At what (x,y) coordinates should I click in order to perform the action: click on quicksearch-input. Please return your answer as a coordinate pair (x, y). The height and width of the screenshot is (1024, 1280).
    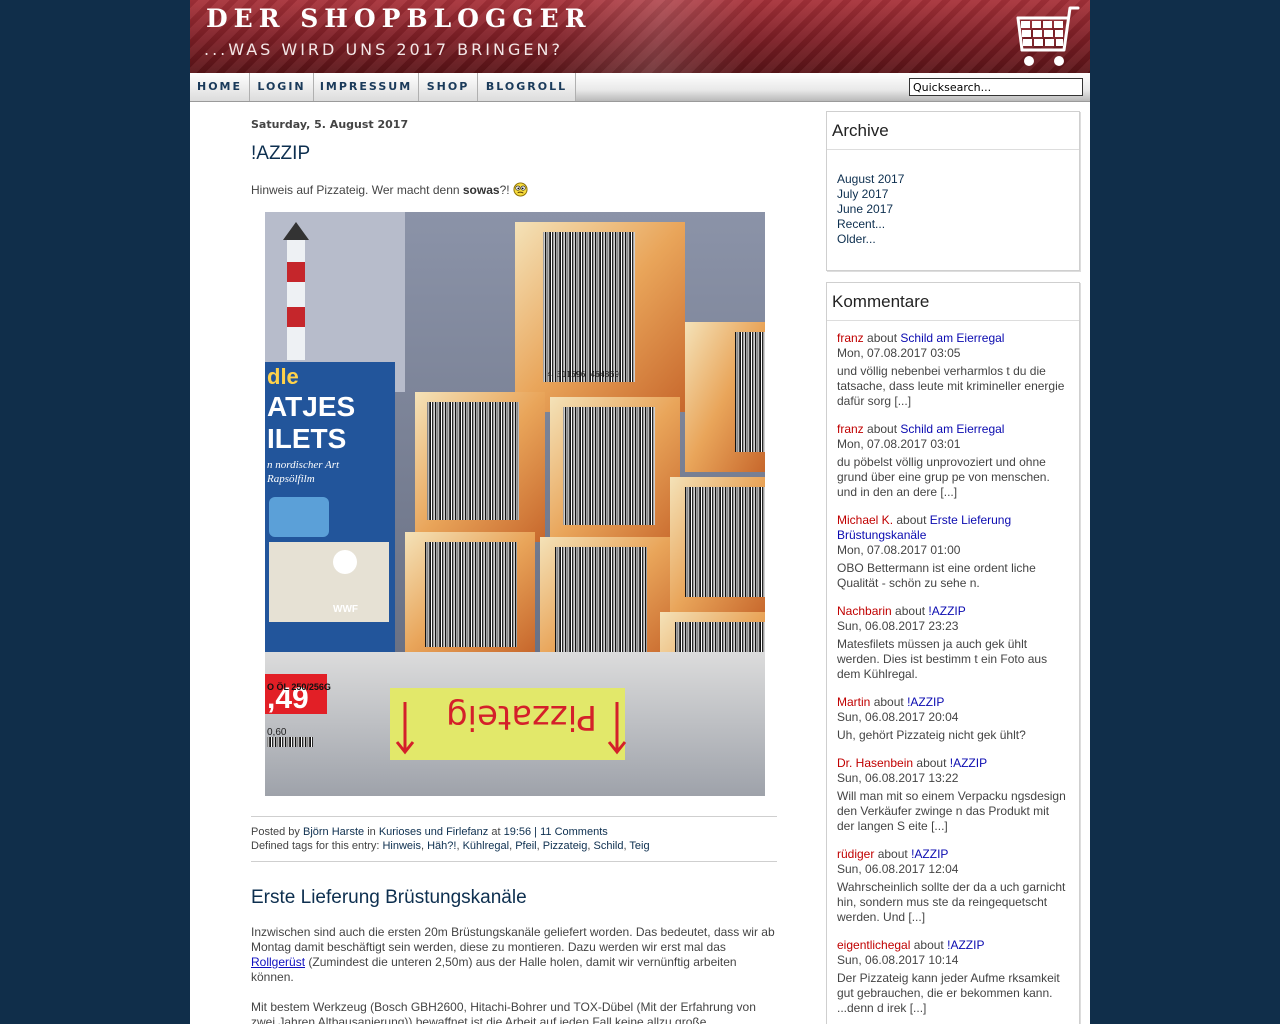
    Looking at the image, I should click on (996, 87).